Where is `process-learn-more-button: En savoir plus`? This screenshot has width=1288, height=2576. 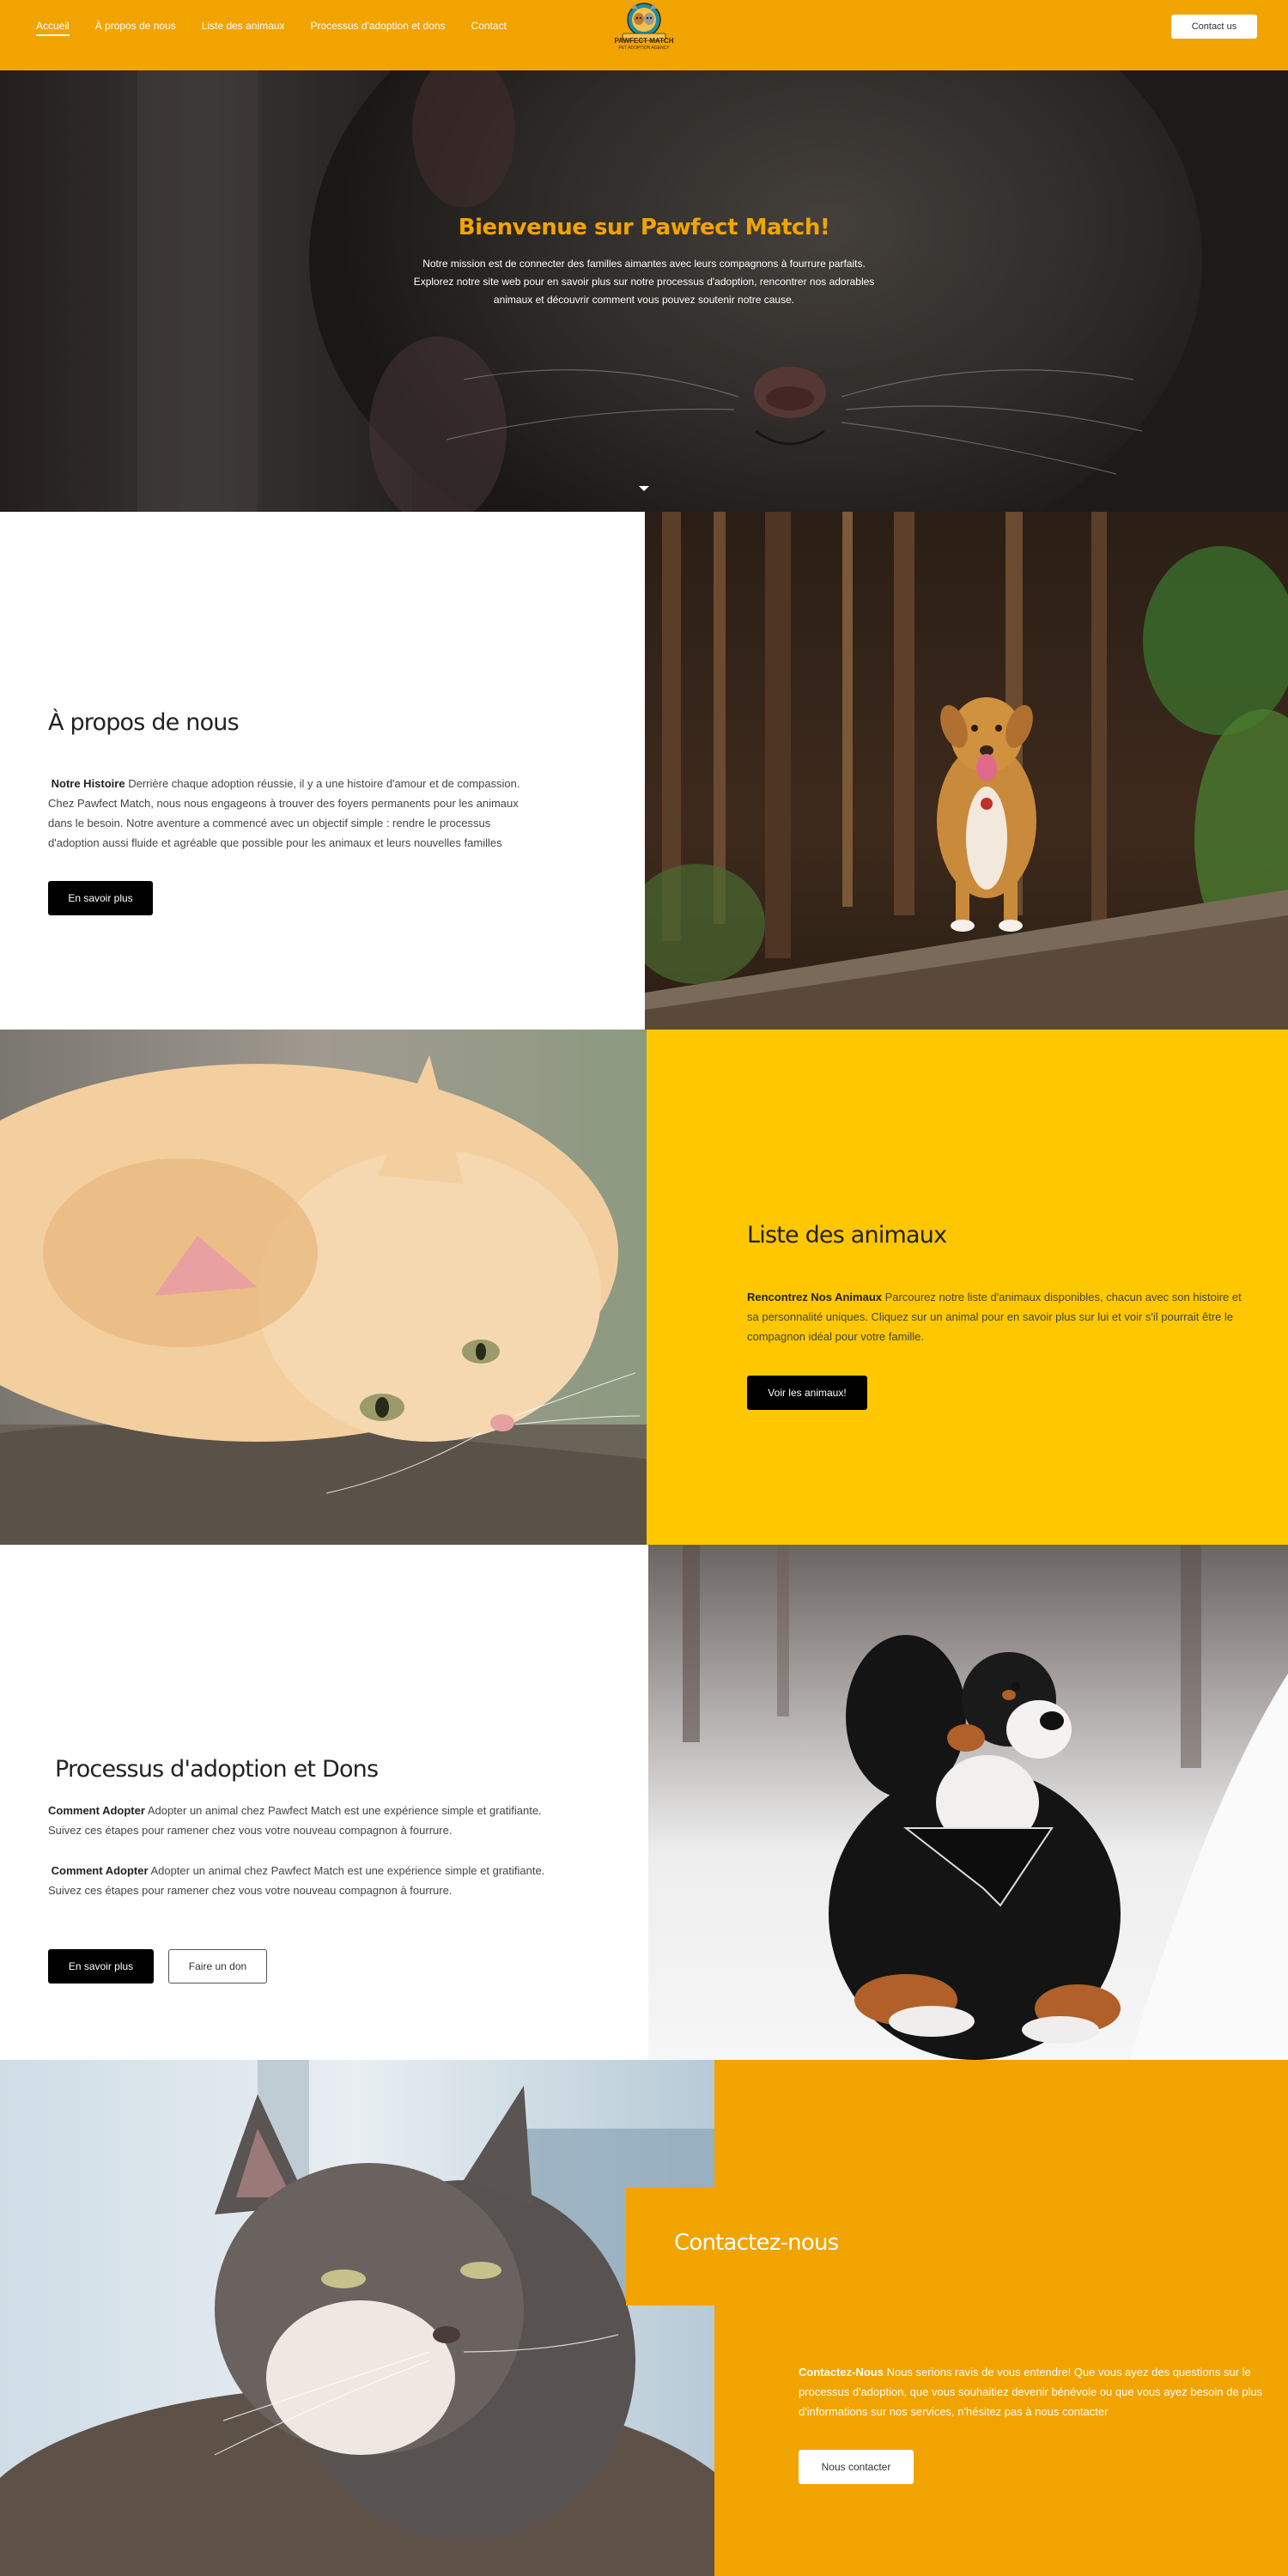
process-learn-more-button: En savoir plus is located at coordinates (101, 1967).